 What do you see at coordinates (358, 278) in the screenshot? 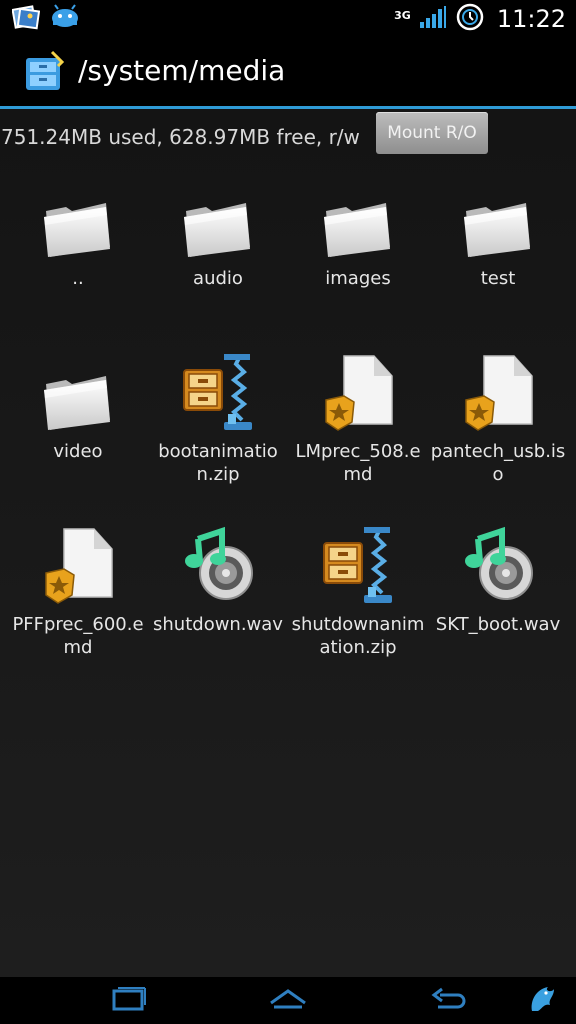
I see `file-name-label: images` at bounding box center [358, 278].